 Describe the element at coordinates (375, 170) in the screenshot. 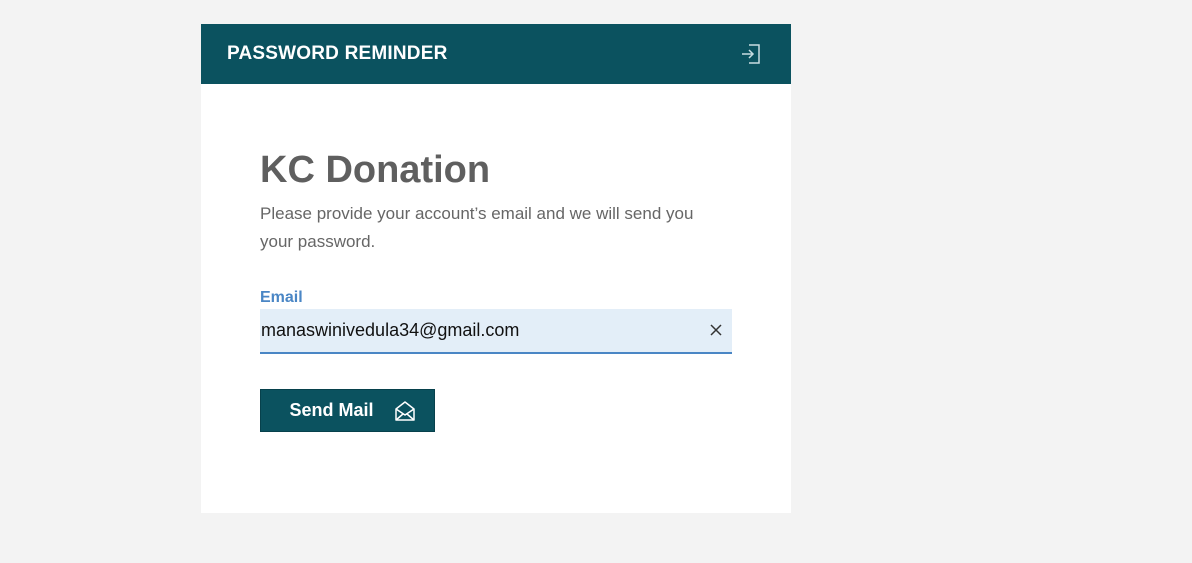

I see `app-name: KC Donation` at that location.